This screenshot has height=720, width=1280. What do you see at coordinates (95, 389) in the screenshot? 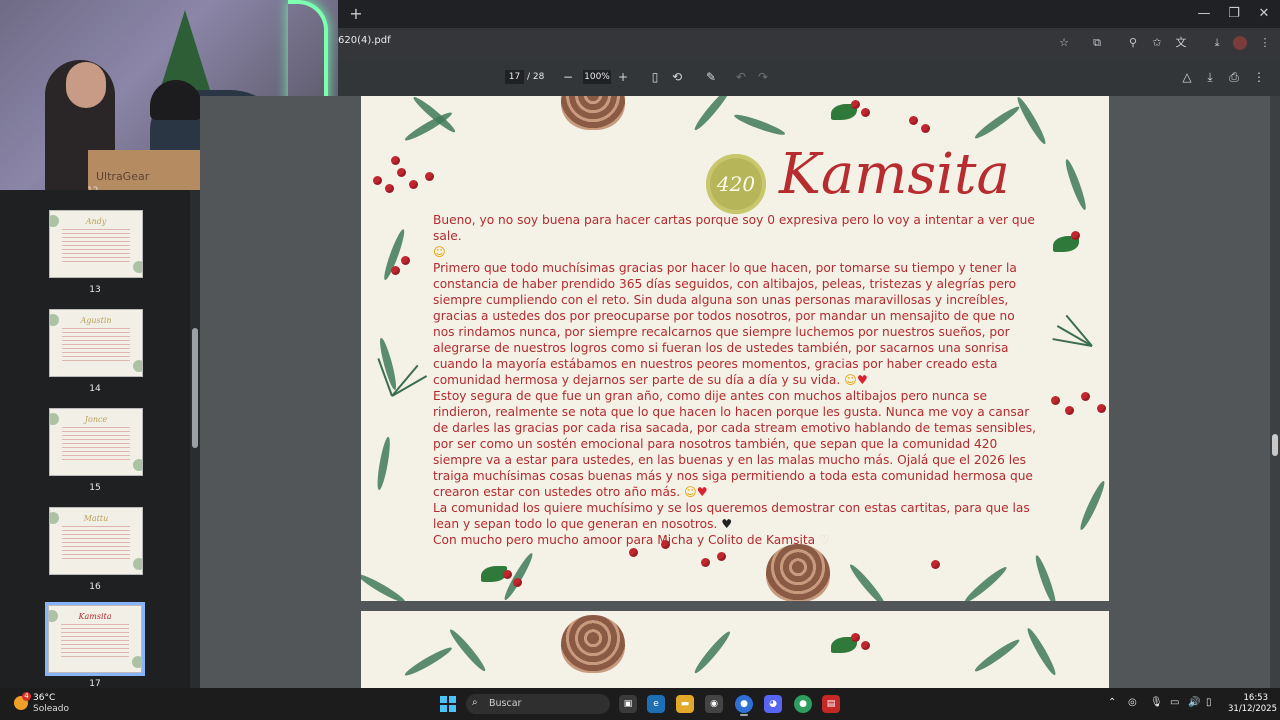
I see `thumbnail-label: 14` at bounding box center [95, 389].